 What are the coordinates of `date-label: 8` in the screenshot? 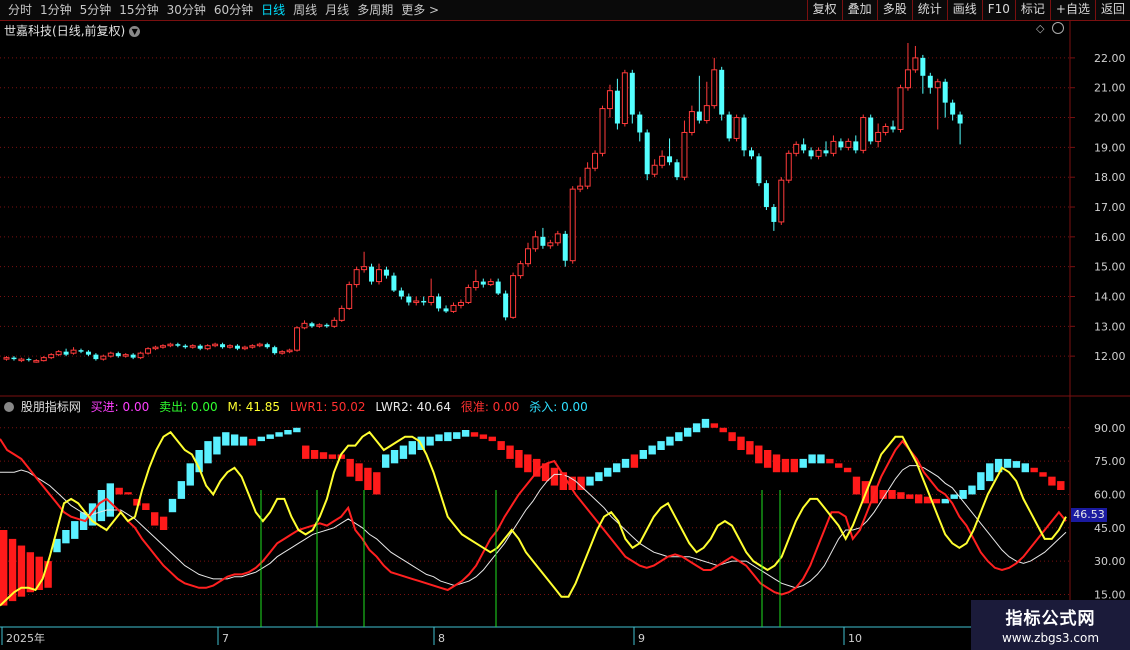 It's located at (441, 638).